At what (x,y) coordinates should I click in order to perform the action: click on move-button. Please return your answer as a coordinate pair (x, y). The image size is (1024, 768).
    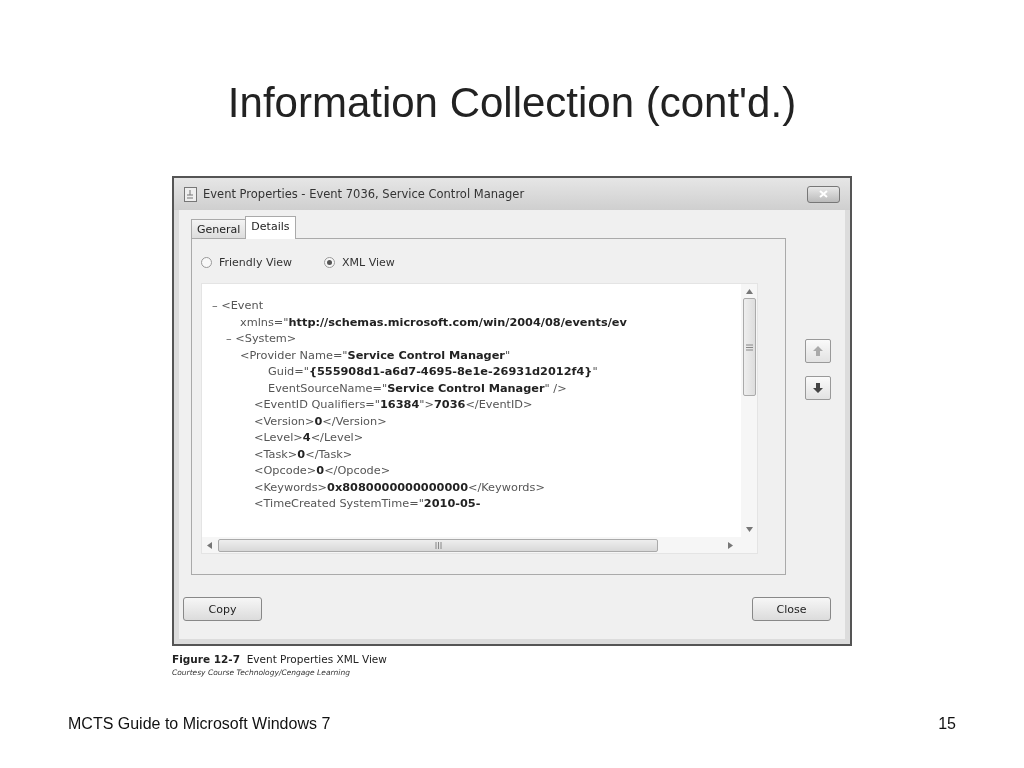
    Looking at the image, I should click on (818, 388).